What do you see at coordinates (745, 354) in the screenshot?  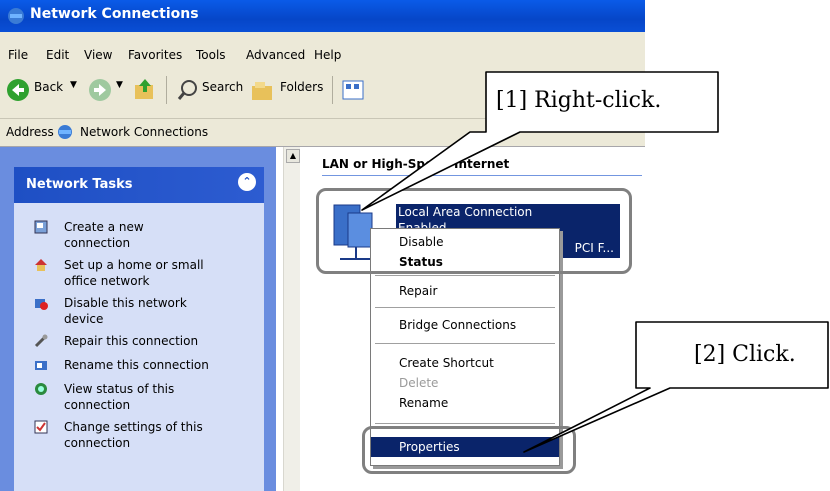 I see `callout-2-text: [2] Click.` at bounding box center [745, 354].